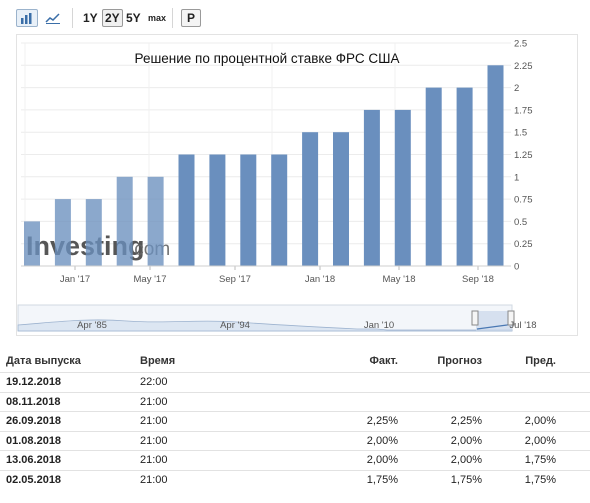 The width and height of the screenshot is (590, 503). I want to click on row-forecast: 2,25%, so click(466, 421).